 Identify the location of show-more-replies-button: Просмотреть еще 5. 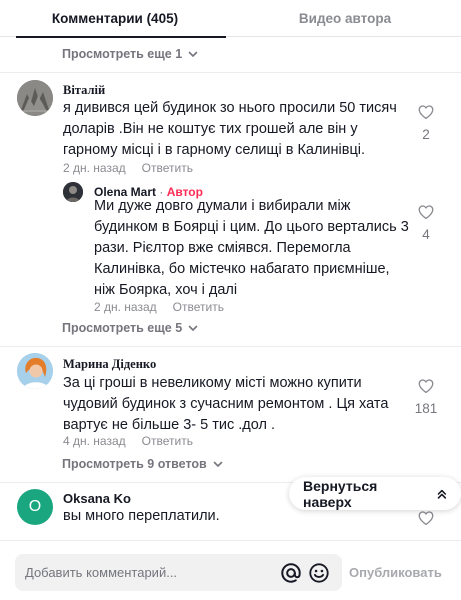
(130, 328).